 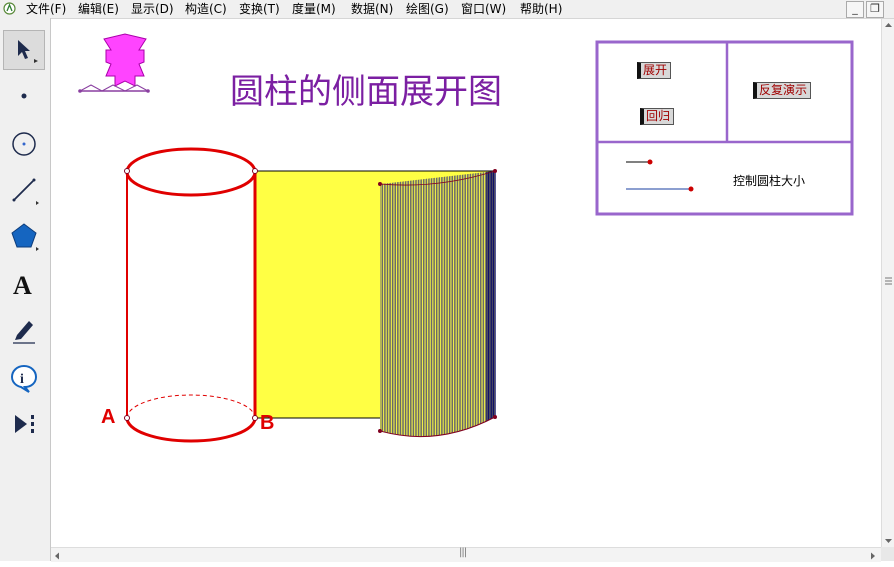 I want to click on scroll-up-icon, so click(x=888, y=25).